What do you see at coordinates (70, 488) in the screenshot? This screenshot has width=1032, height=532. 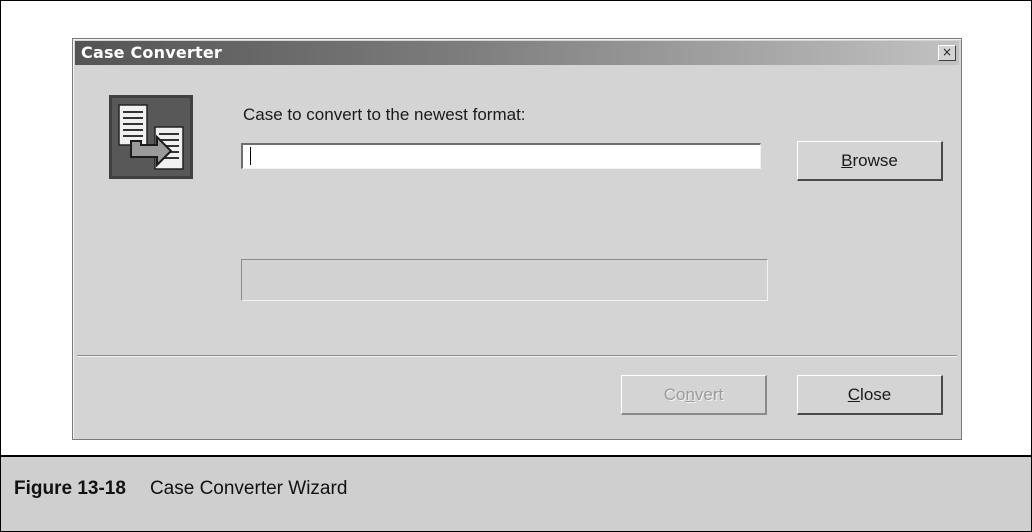 I see `figure-label: Figure 13-18` at bounding box center [70, 488].